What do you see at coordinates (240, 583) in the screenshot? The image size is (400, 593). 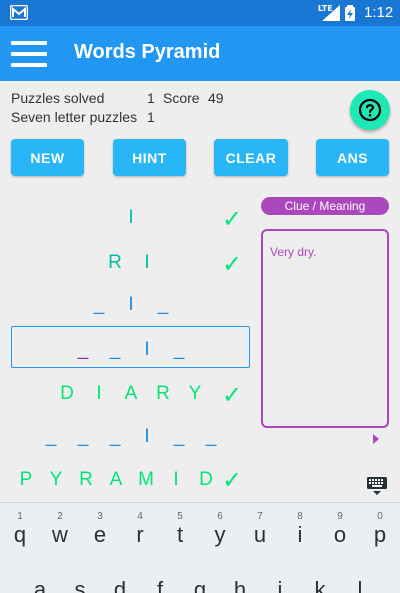 I see `key-h: h` at bounding box center [240, 583].